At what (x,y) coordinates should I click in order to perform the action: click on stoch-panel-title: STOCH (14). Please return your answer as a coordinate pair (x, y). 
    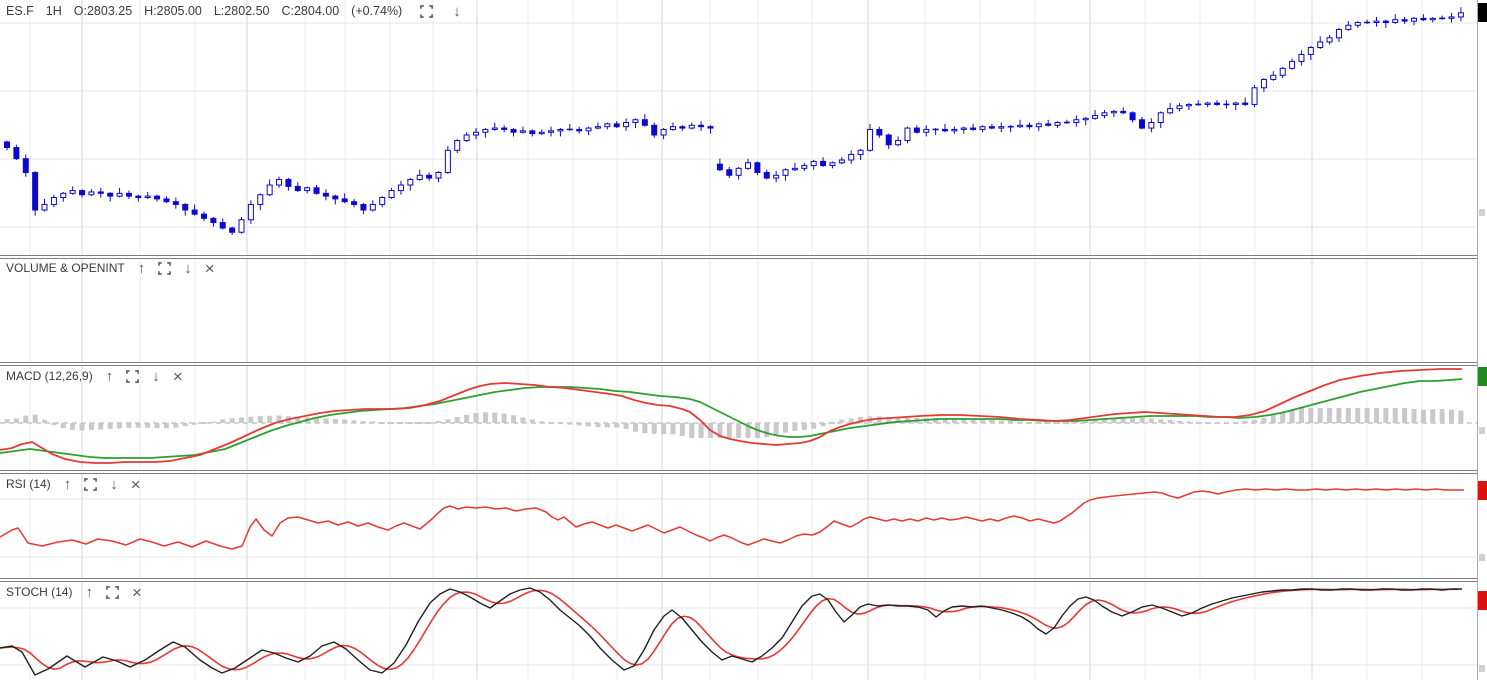
    Looking at the image, I should click on (39, 592).